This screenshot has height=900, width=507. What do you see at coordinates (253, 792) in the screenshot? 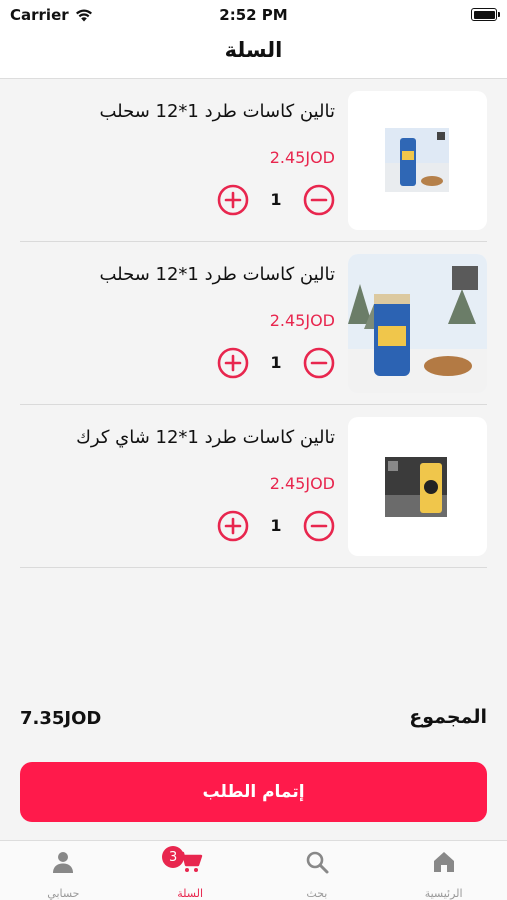
I see `checkout-button: إتمام الطلب` at bounding box center [253, 792].